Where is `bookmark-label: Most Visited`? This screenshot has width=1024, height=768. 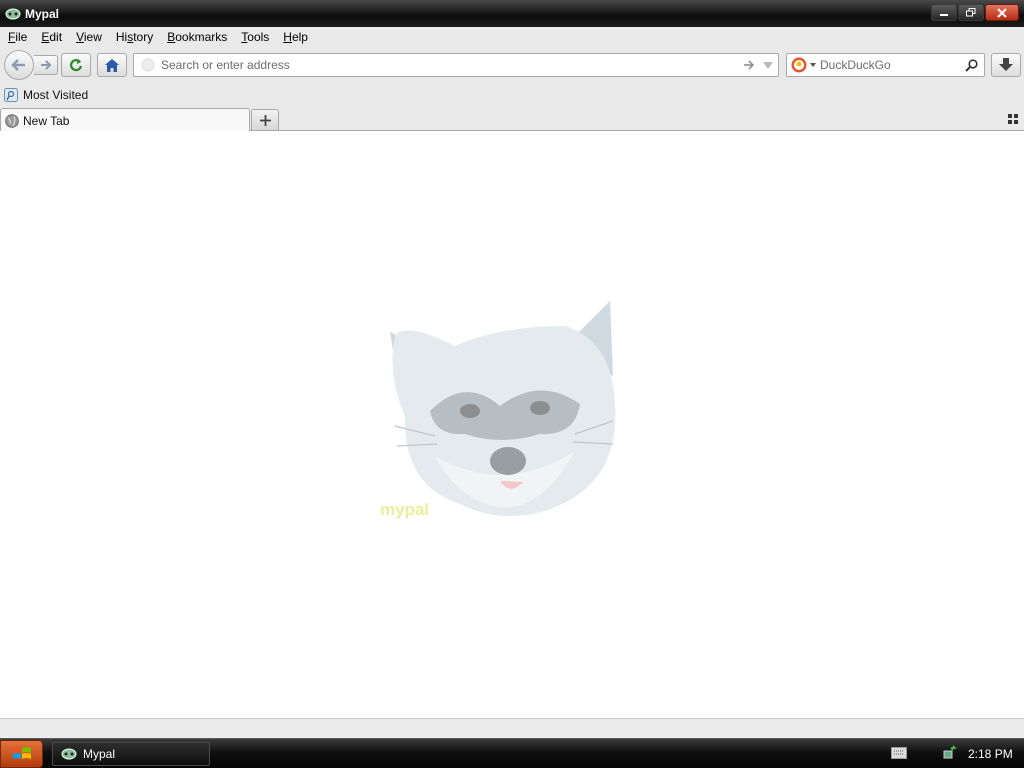 bookmark-label: Most Visited is located at coordinates (56, 95).